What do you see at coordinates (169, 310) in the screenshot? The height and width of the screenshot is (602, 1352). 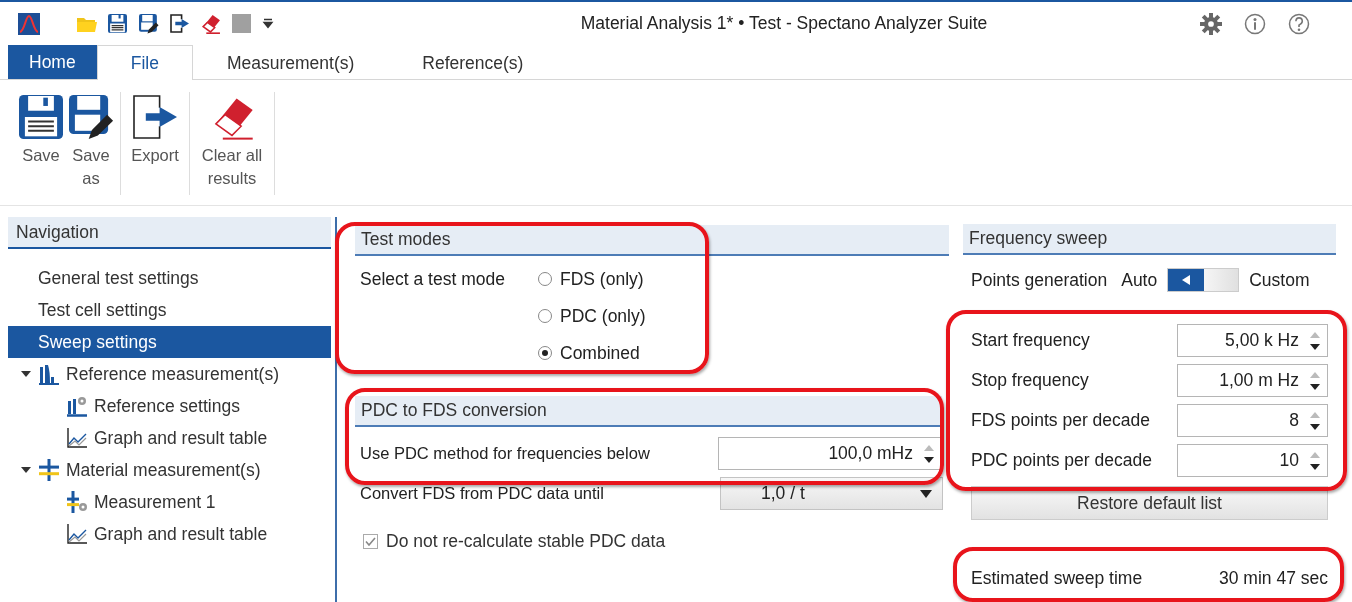 I see `nav-item: Test cell settings` at bounding box center [169, 310].